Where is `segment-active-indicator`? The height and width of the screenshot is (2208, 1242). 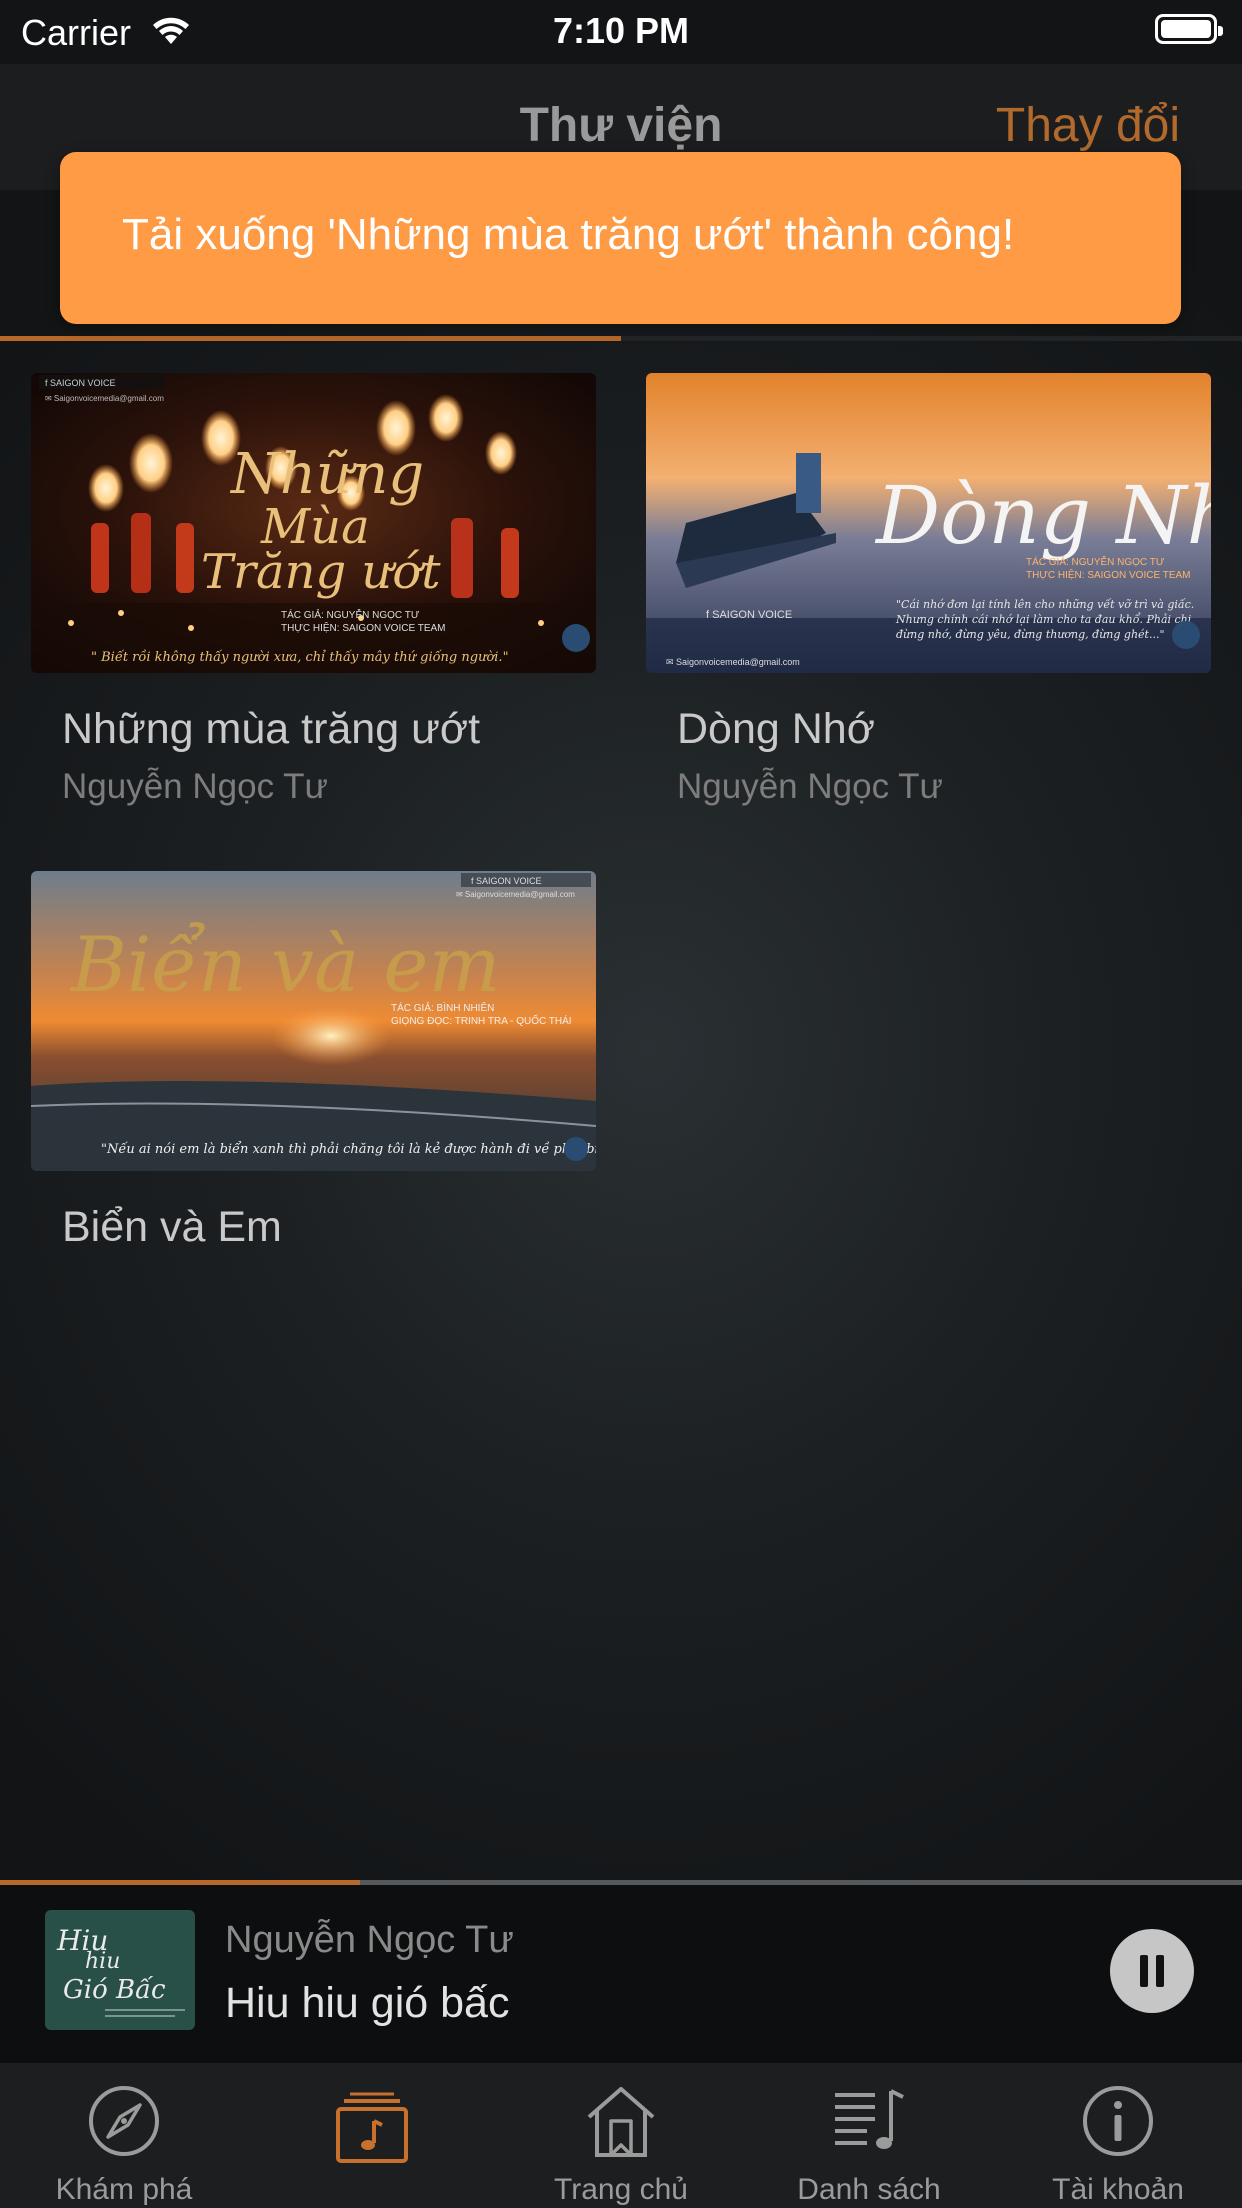
segment-active-indicator is located at coordinates (310, 338).